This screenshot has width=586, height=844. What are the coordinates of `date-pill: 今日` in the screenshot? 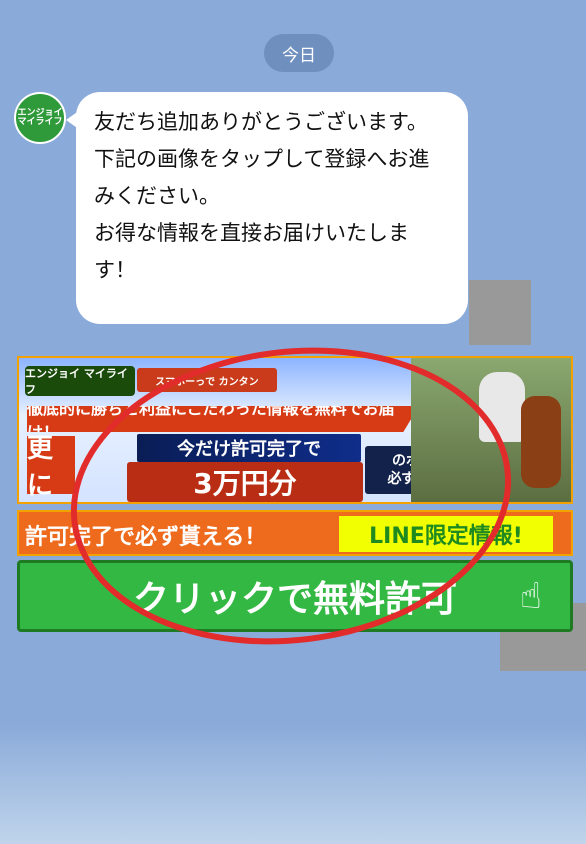 It's located at (299, 53).